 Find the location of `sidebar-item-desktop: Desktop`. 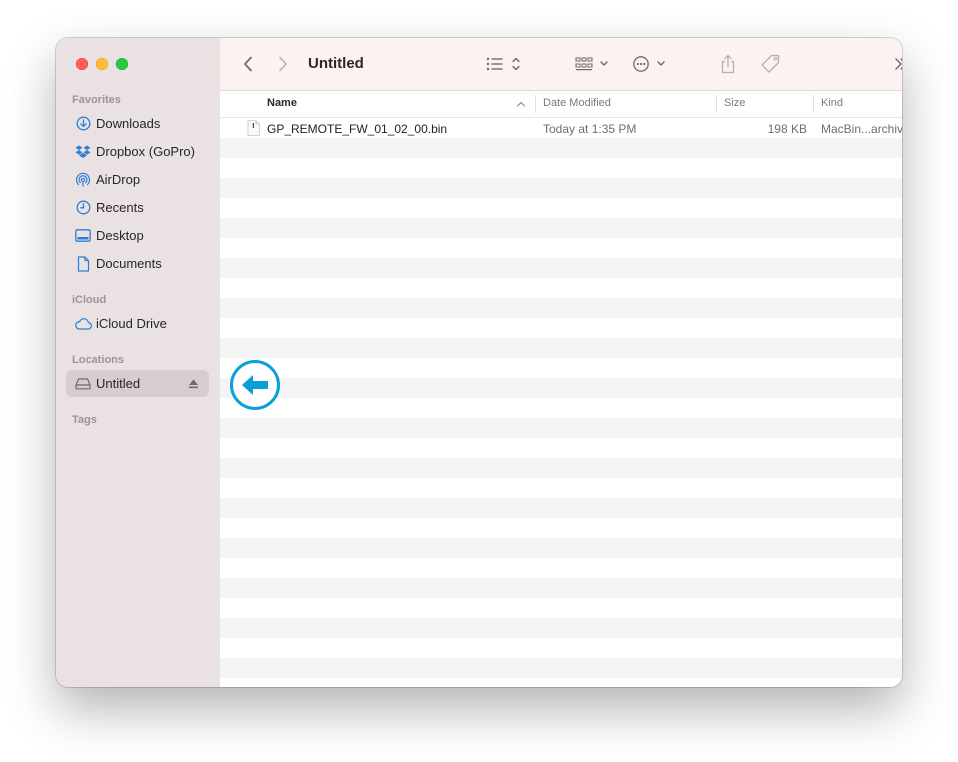

sidebar-item-desktop: Desktop is located at coordinates (137, 235).